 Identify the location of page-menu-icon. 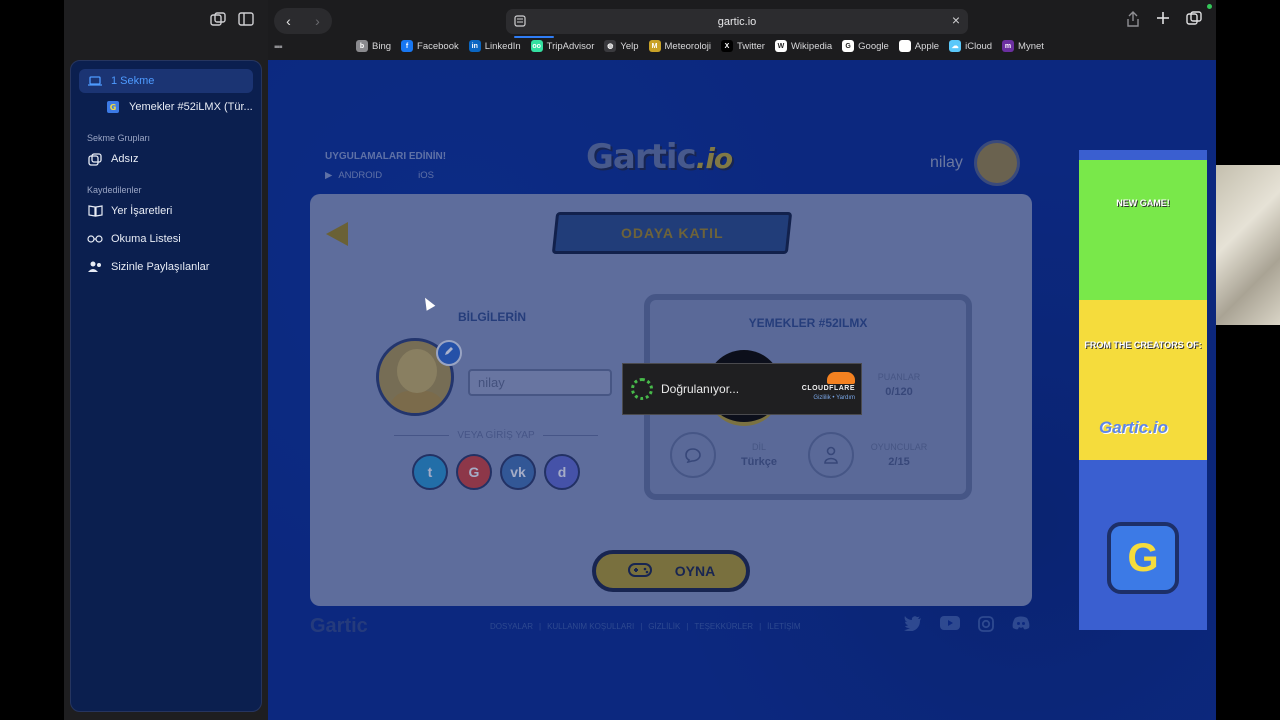
(520, 22).